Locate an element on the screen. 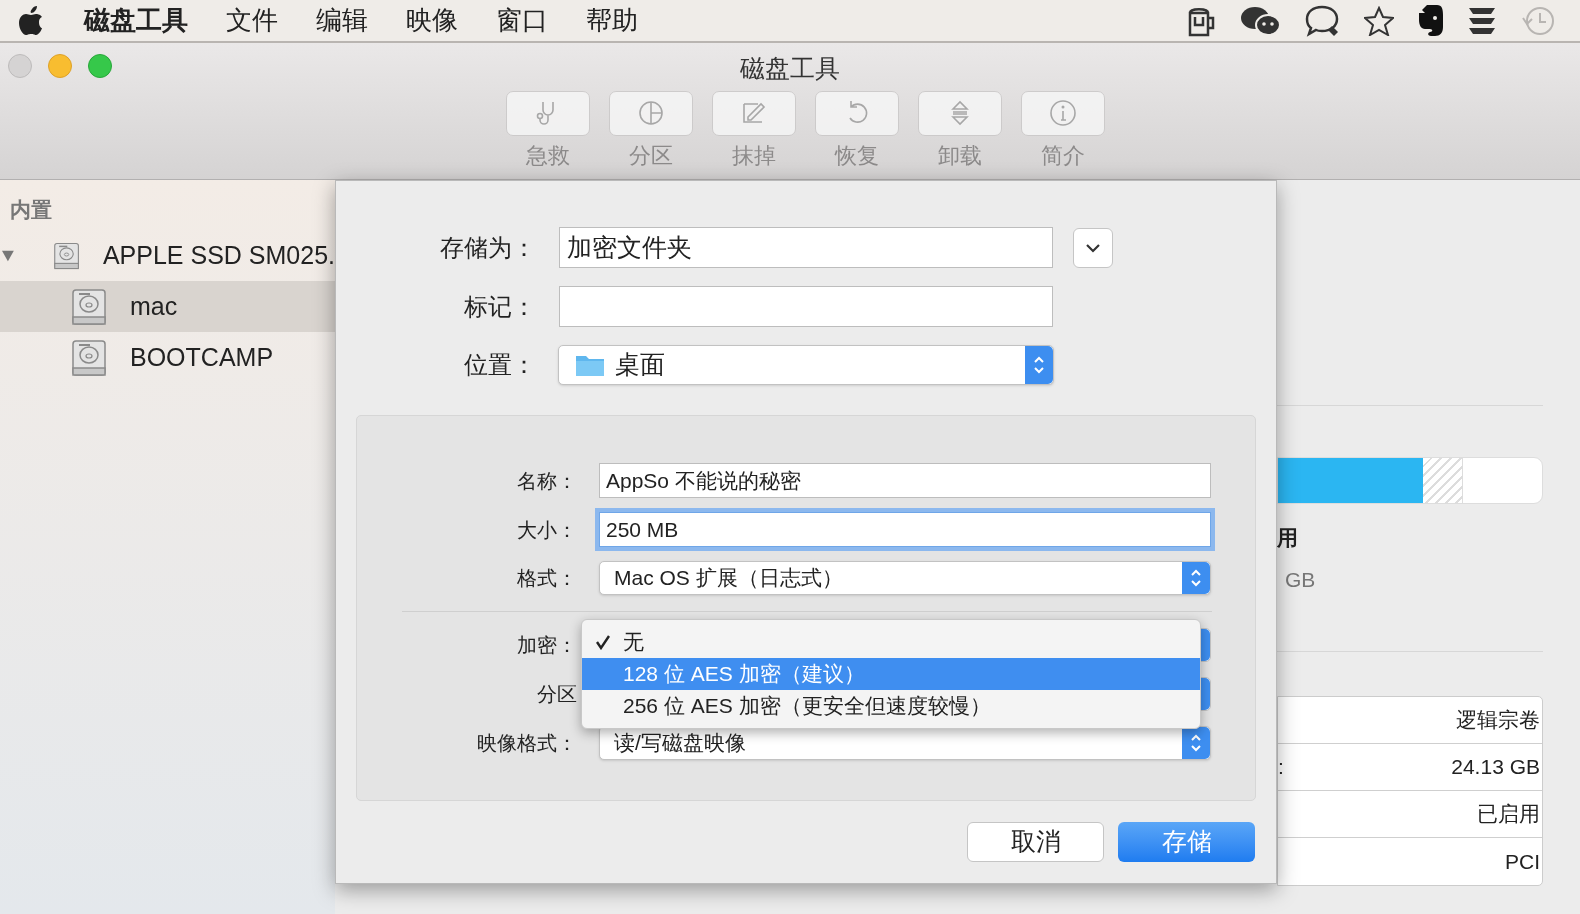 The height and width of the screenshot is (914, 1580). expand-button is located at coordinates (1093, 247).